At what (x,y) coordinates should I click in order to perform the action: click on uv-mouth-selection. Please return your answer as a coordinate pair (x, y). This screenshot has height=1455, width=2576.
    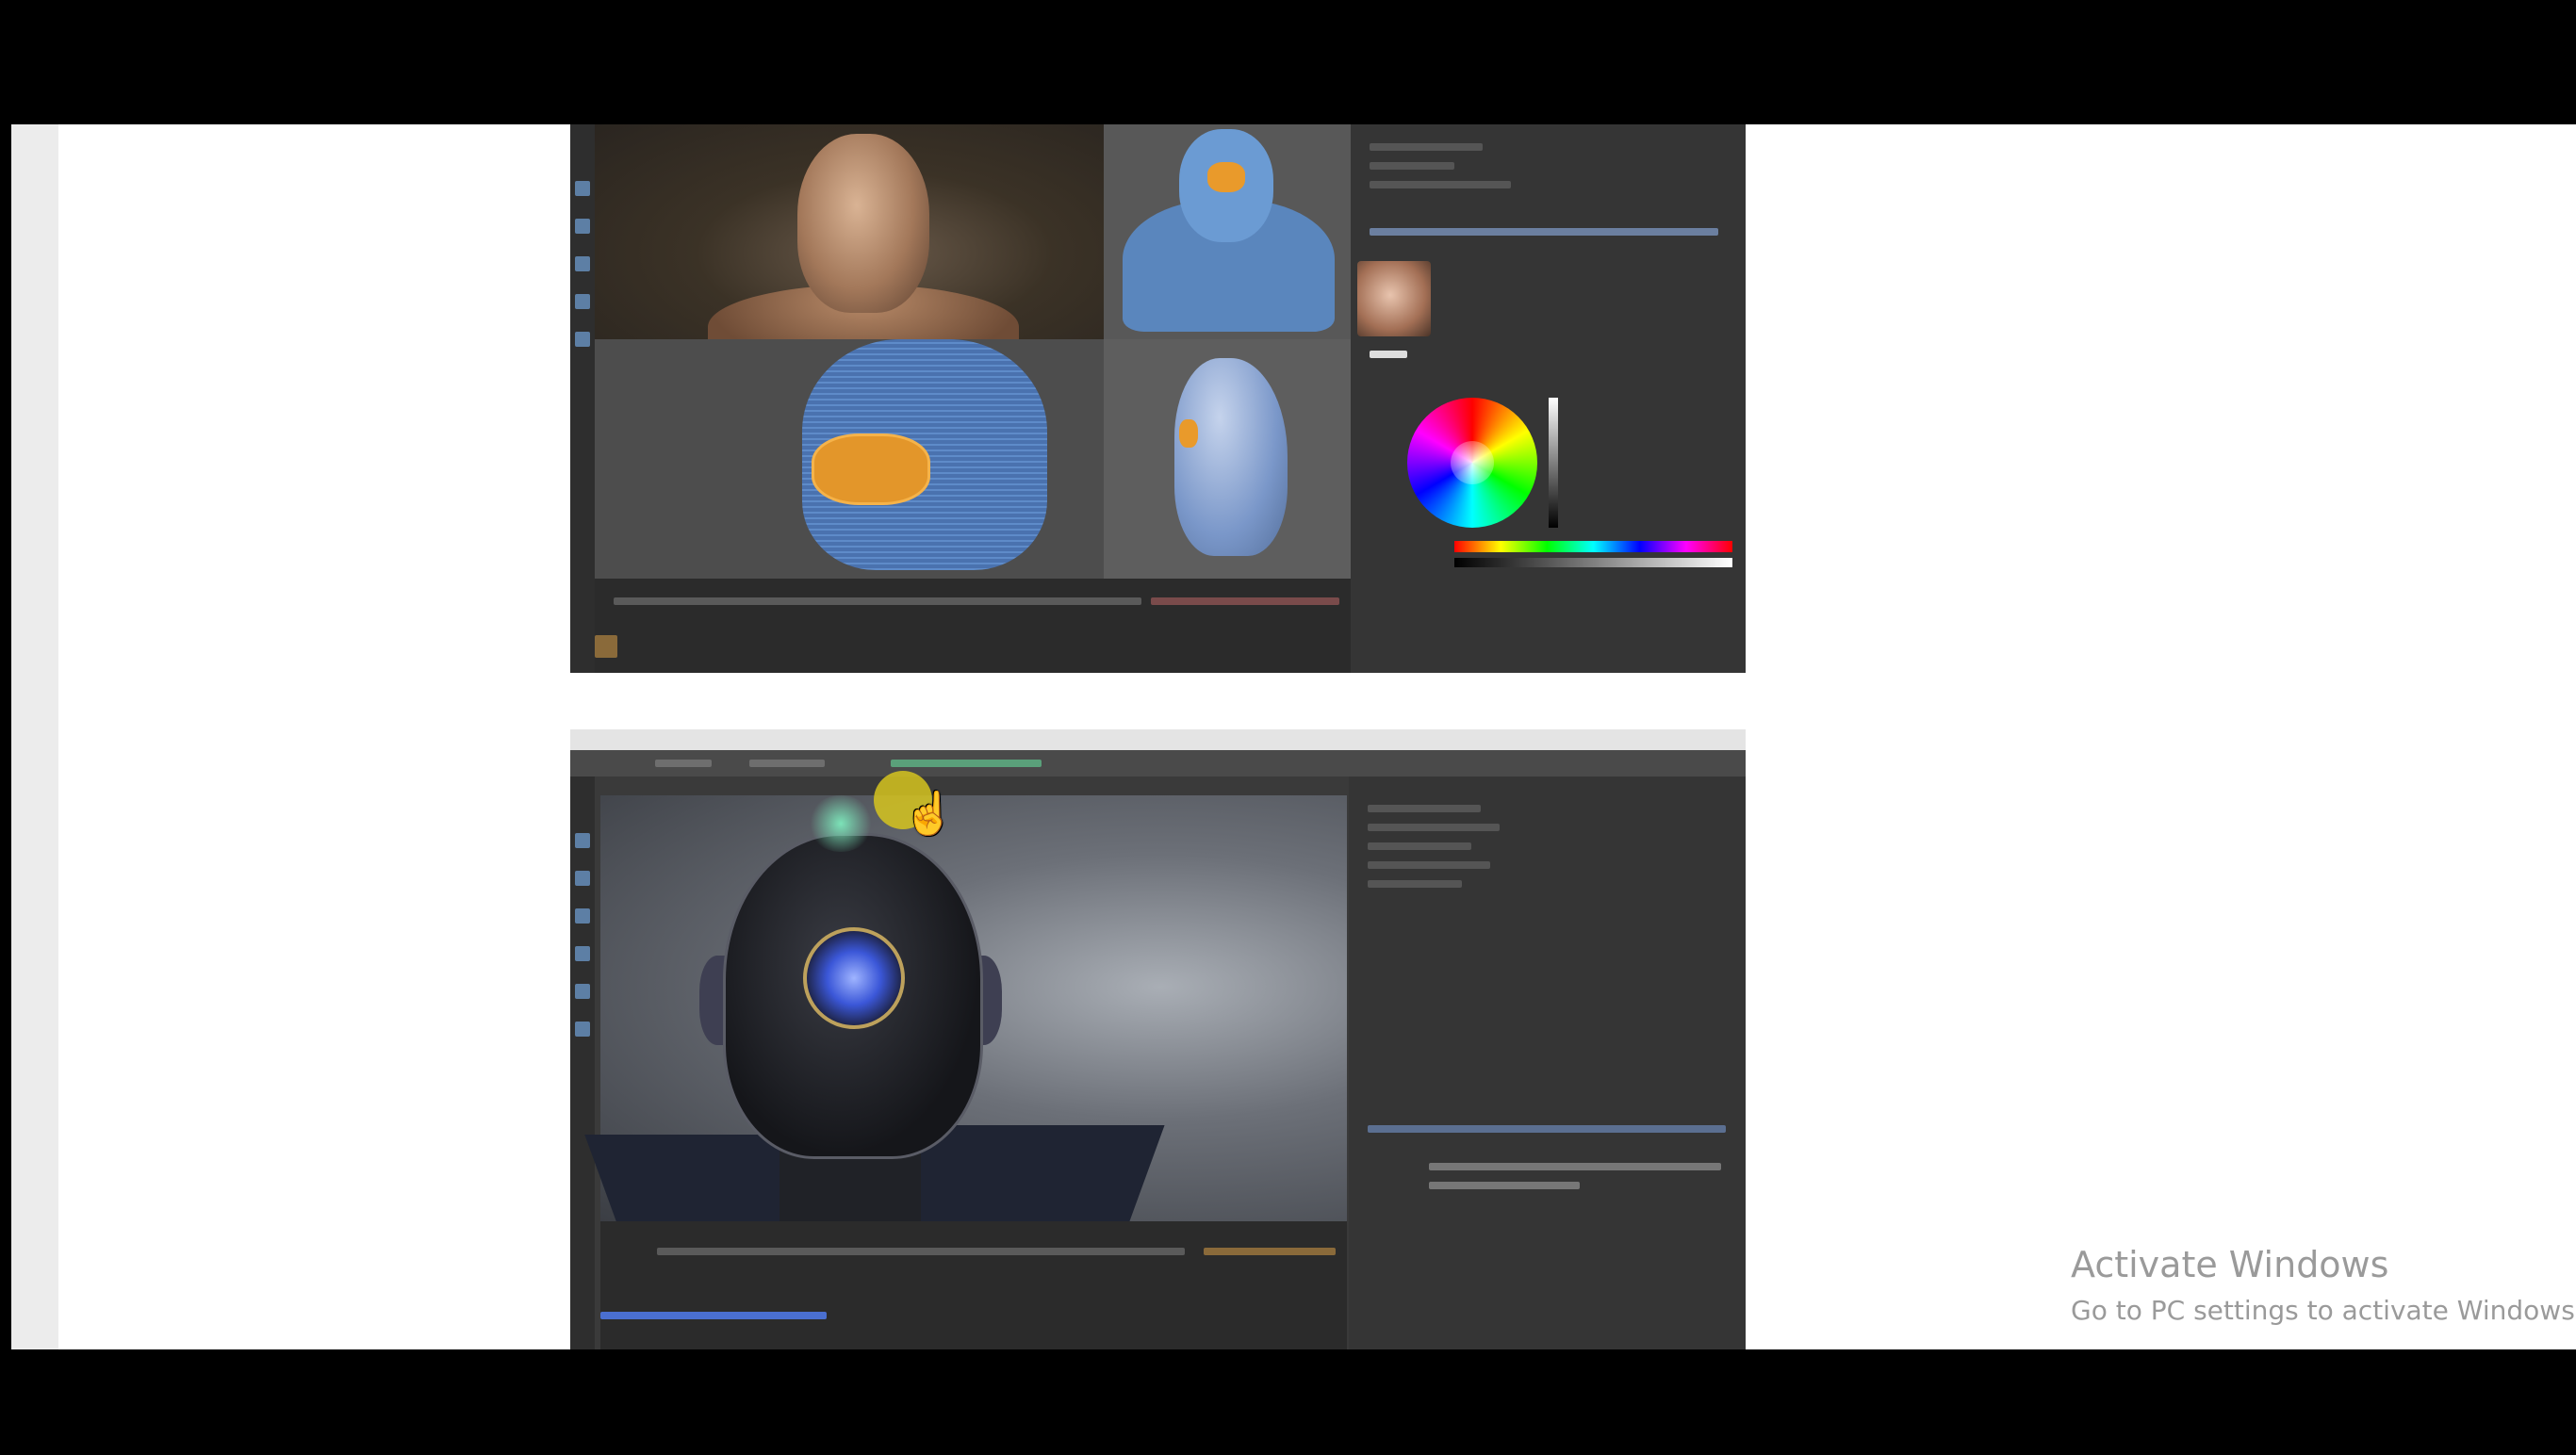
    Looking at the image, I should click on (1226, 177).